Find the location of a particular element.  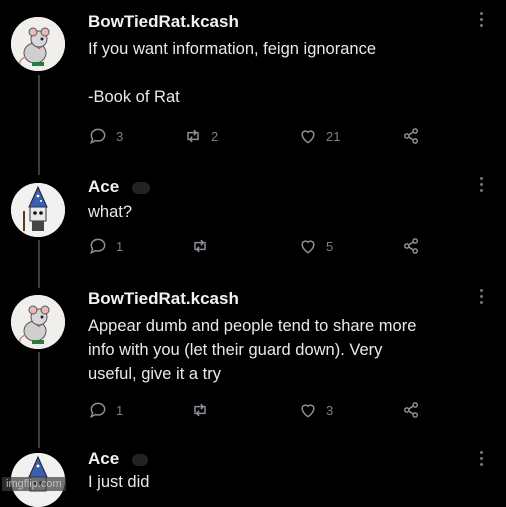

like-count: 5 is located at coordinates (330, 246).